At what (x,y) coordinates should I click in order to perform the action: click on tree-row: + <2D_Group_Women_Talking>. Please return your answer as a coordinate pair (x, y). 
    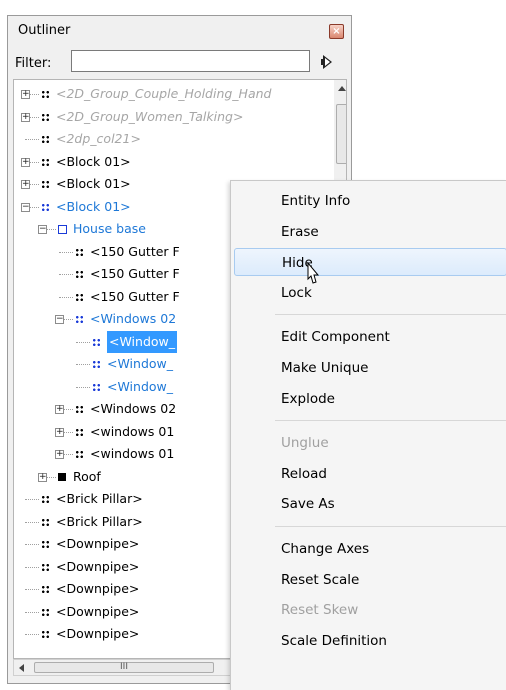
    Looking at the image, I should click on (173, 117).